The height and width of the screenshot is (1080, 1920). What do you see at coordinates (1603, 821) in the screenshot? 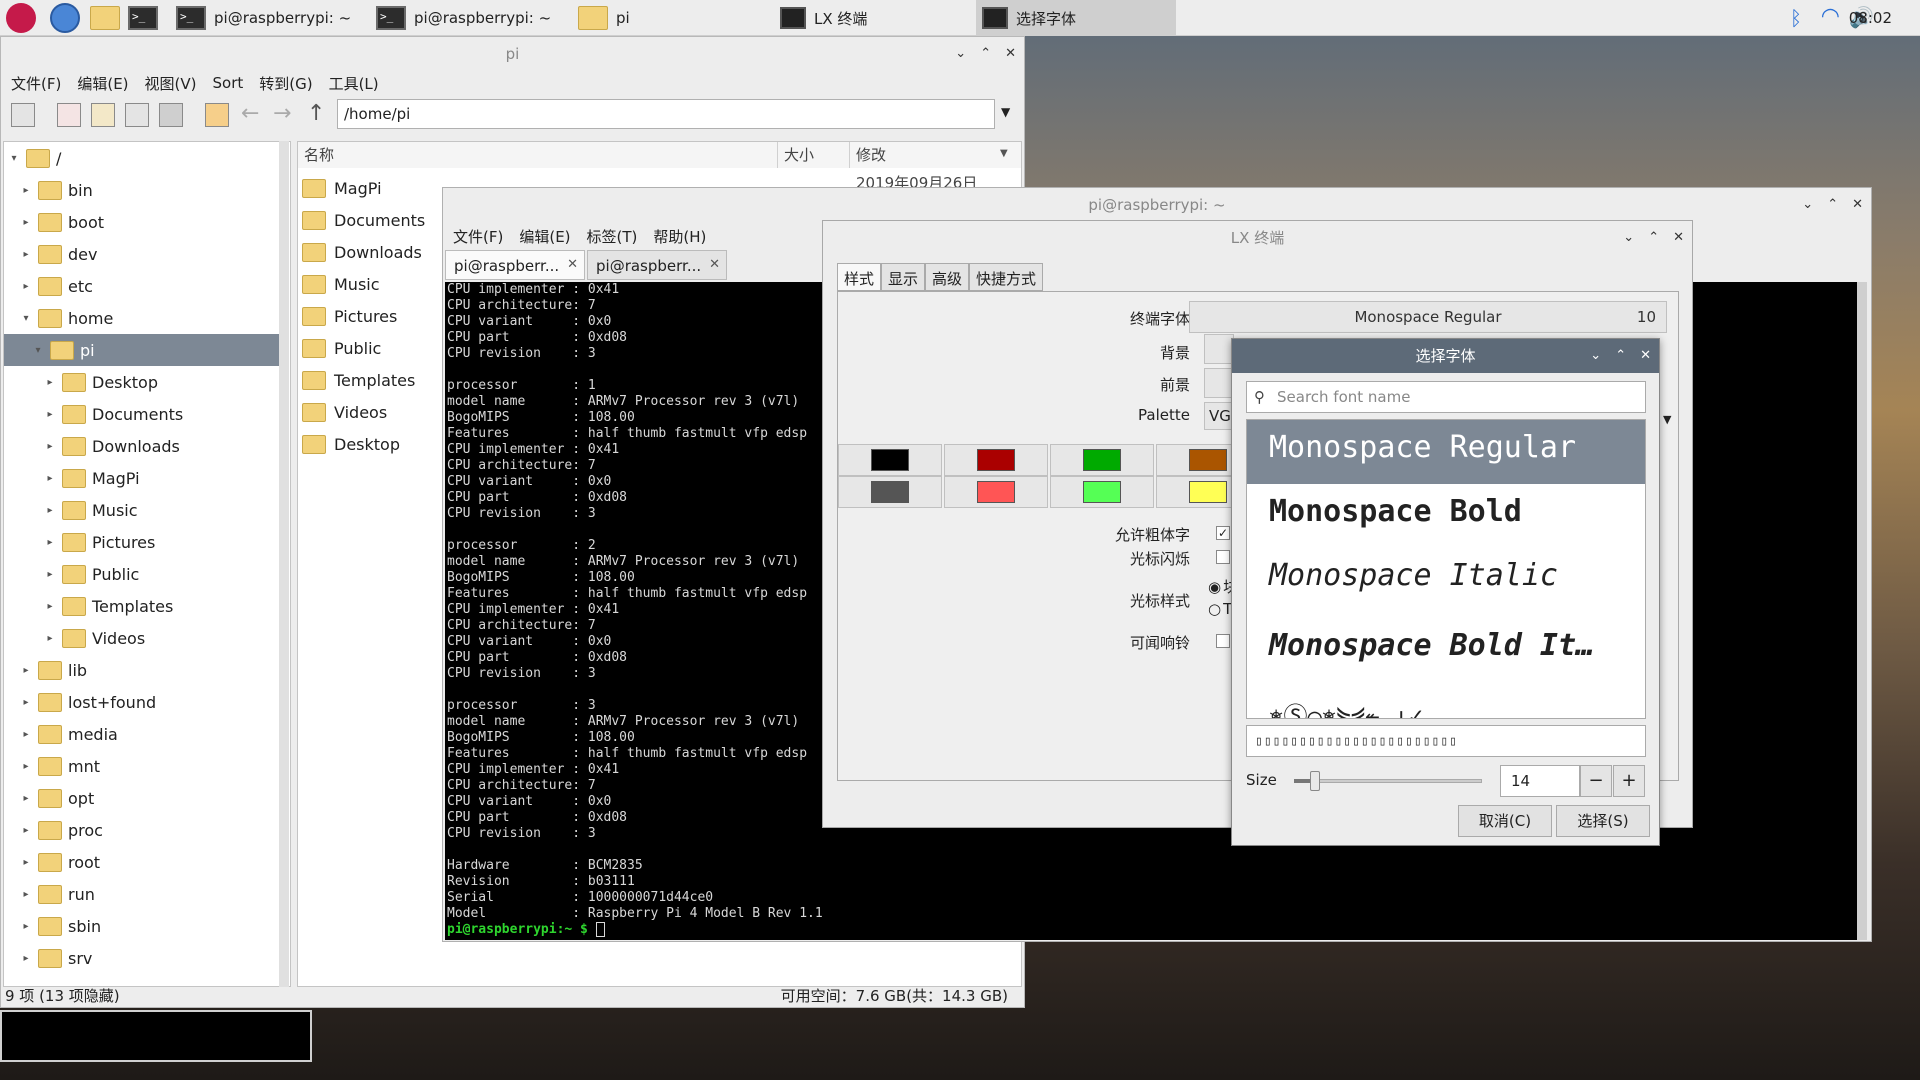
I see `select-button: 选择(S)` at bounding box center [1603, 821].